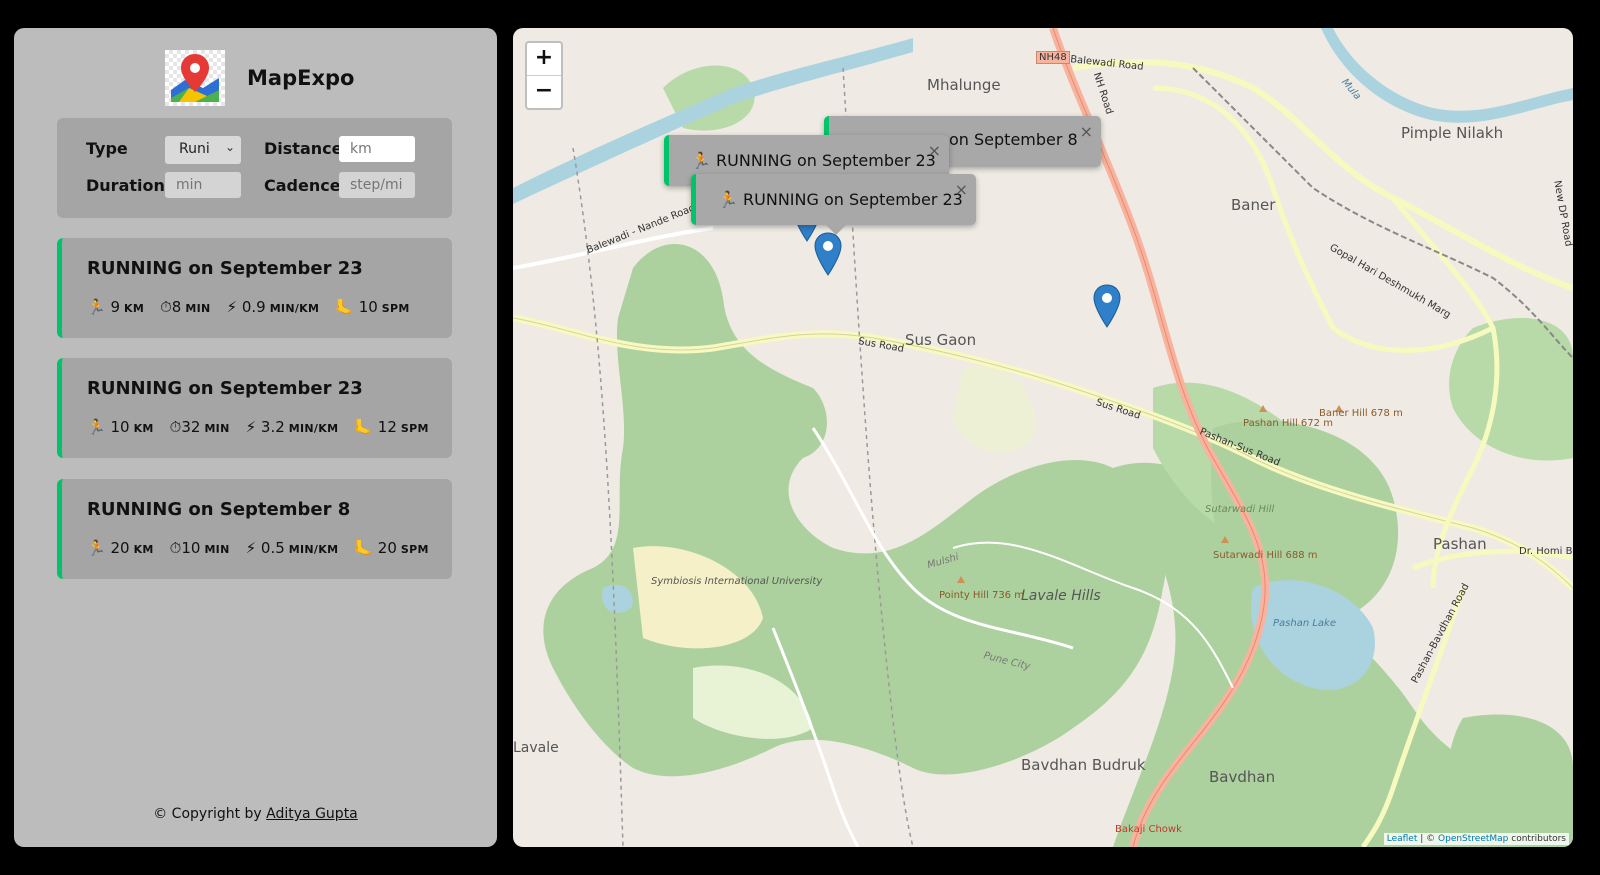 The height and width of the screenshot is (875, 1600). Describe the element at coordinates (391, 548) in the screenshot. I see `workout-cadence: 🦶 20 SPM` at that location.